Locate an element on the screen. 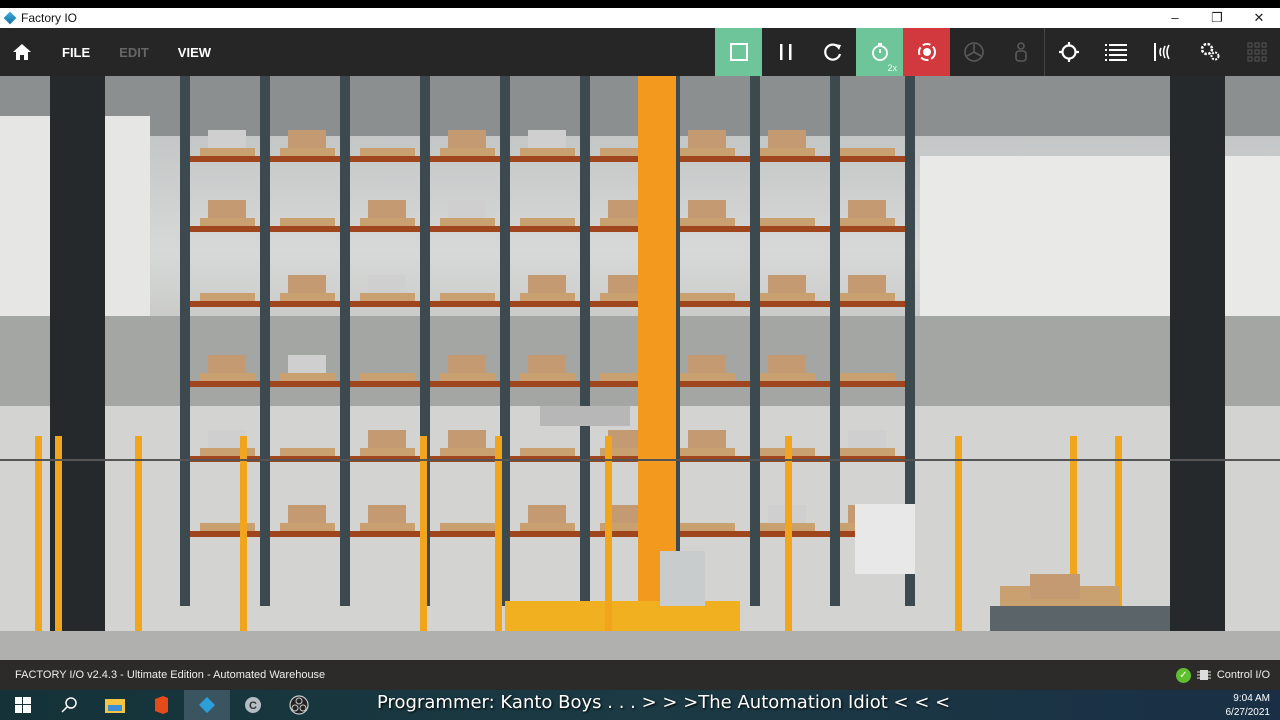 The height and width of the screenshot is (720, 1280). c-app-icon: C is located at coordinates (253, 705).